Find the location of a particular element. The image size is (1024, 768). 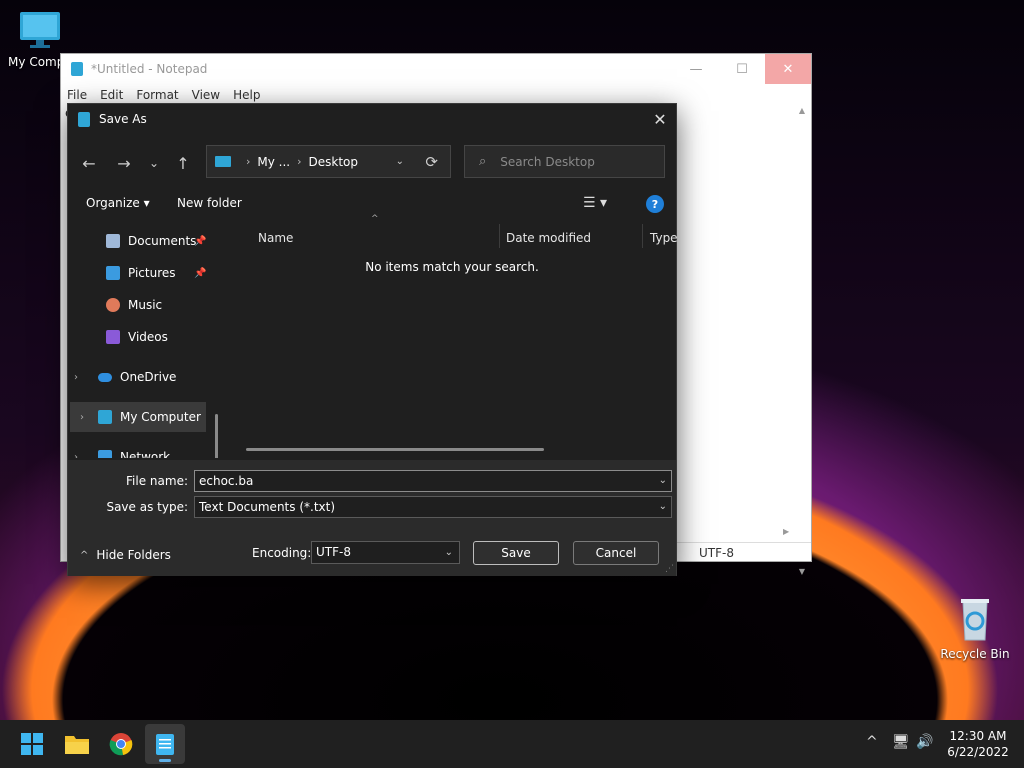

sidebar-scrollbar is located at coordinates (216, 436).